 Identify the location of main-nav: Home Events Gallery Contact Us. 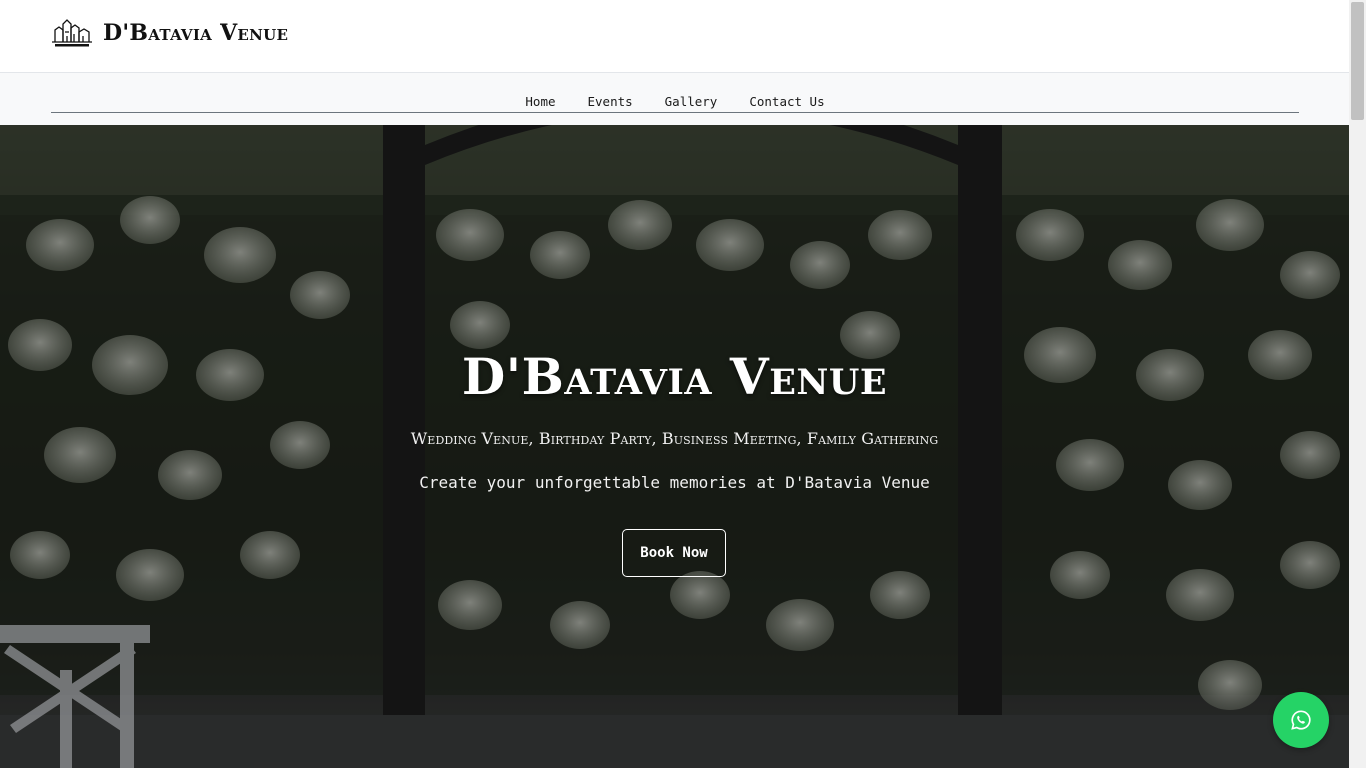
(674, 99).